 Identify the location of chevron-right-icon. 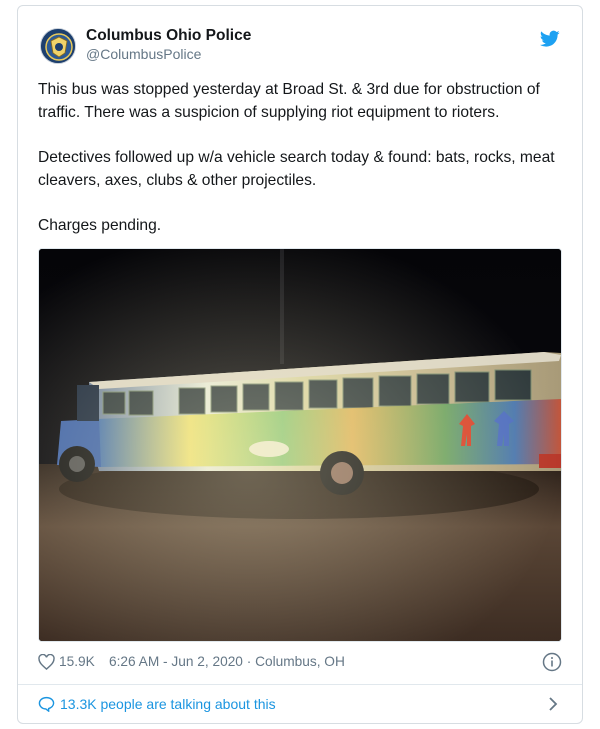
(553, 704).